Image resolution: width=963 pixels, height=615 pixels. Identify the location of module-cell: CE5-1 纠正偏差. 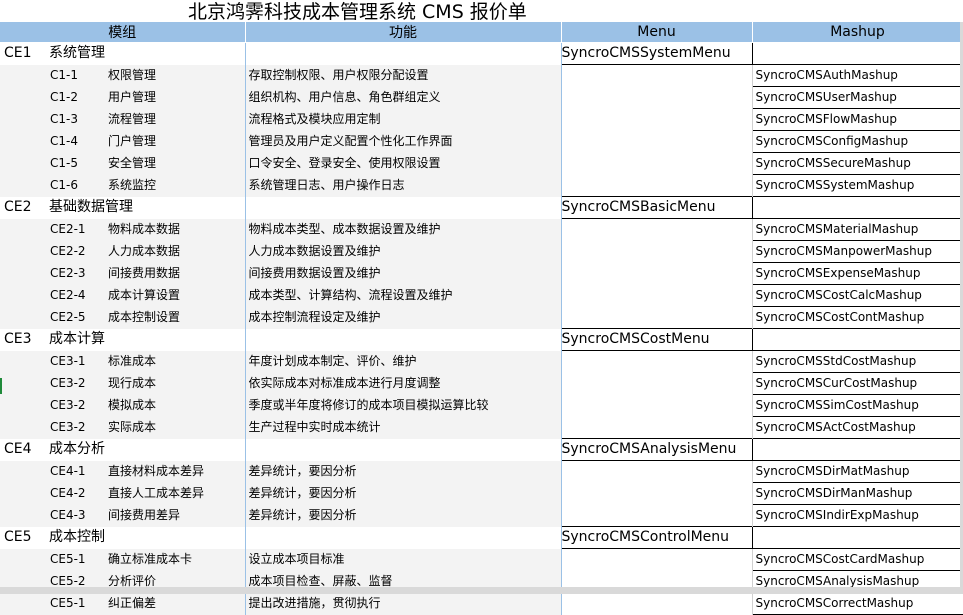
(123, 603).